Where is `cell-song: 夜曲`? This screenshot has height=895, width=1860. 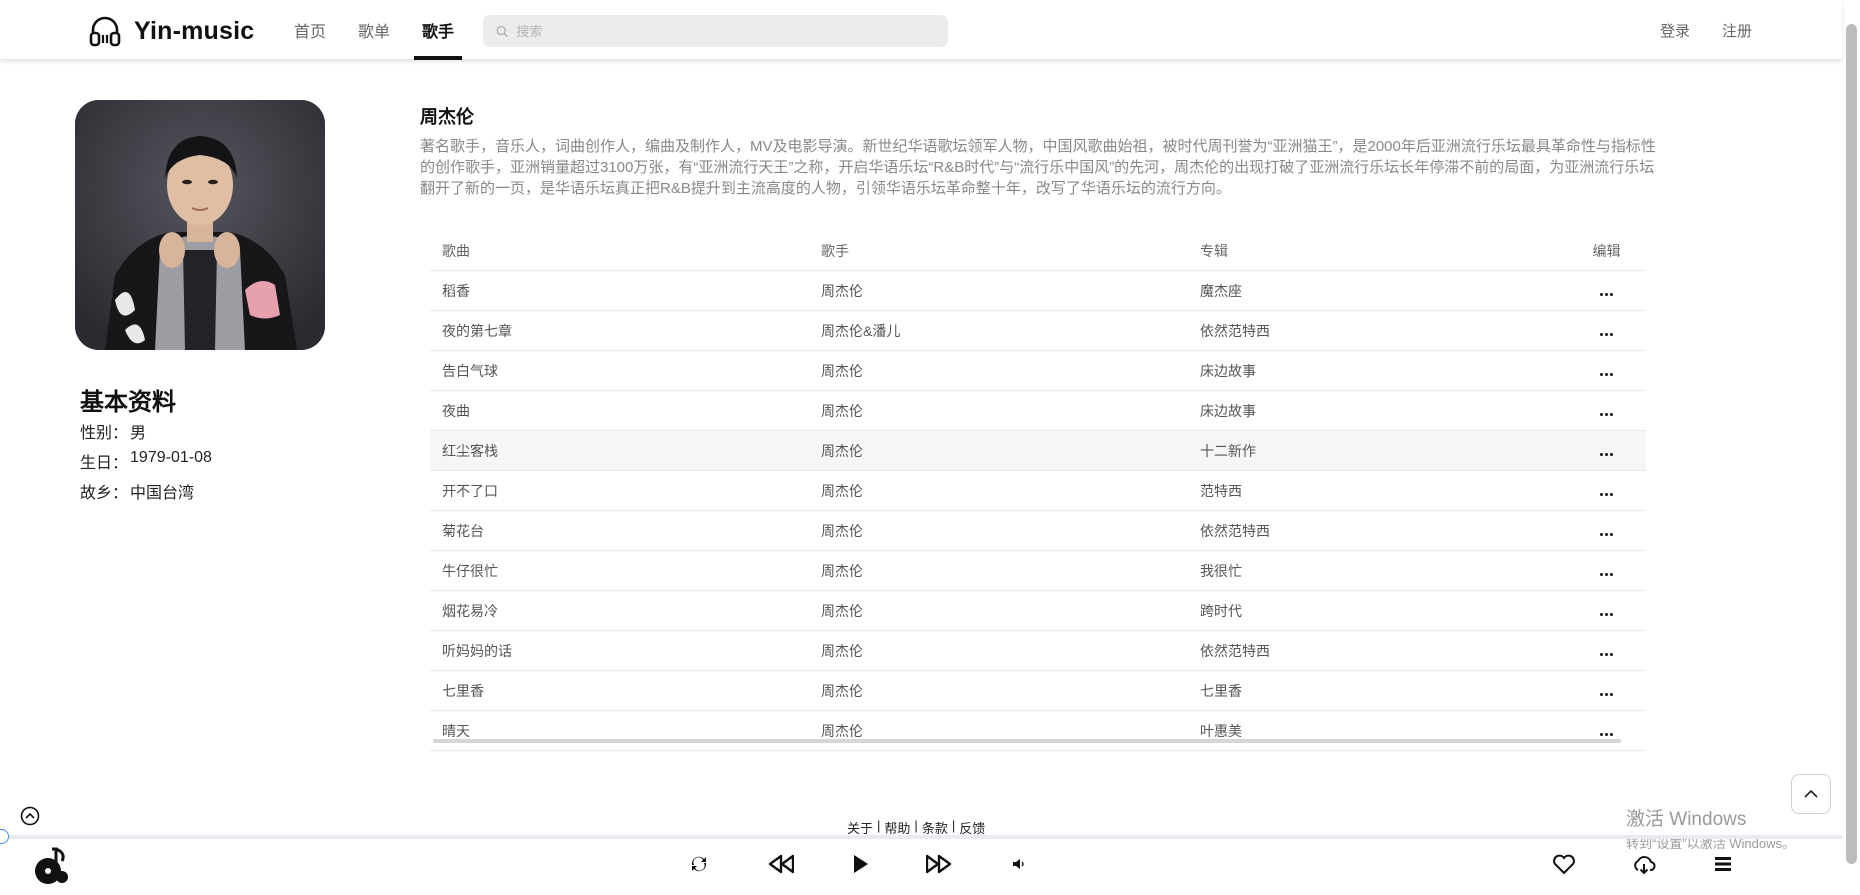
cell-song: 夜曲 is located at coordinates (456, 410).